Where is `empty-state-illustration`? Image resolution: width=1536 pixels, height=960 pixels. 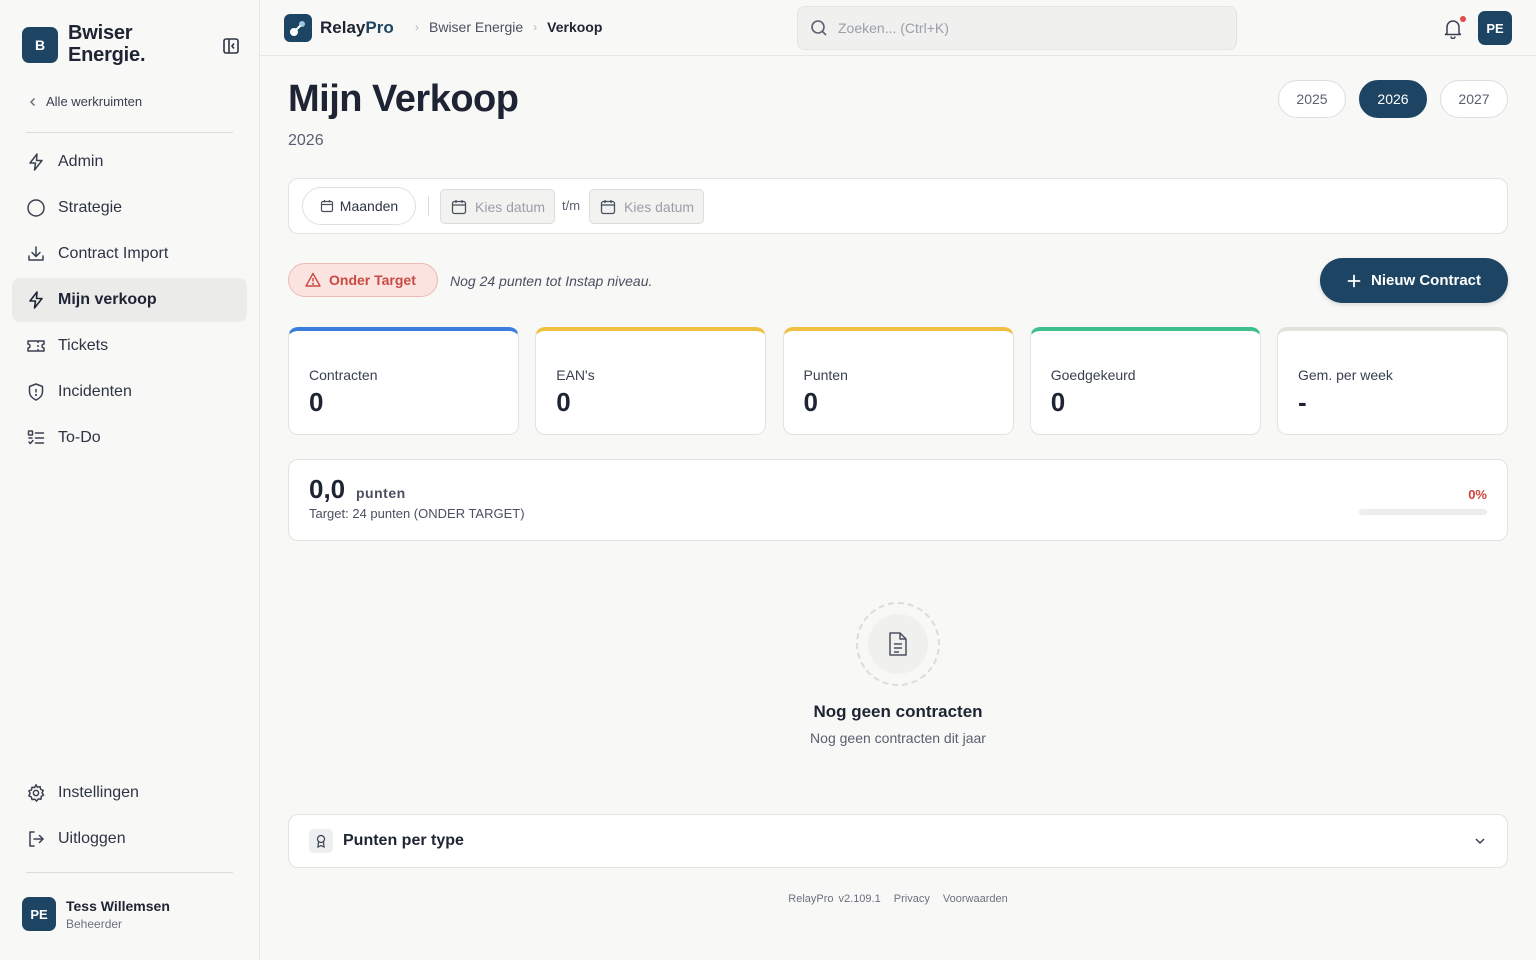 empty-state-illustration is located at coordinates (898, 644).